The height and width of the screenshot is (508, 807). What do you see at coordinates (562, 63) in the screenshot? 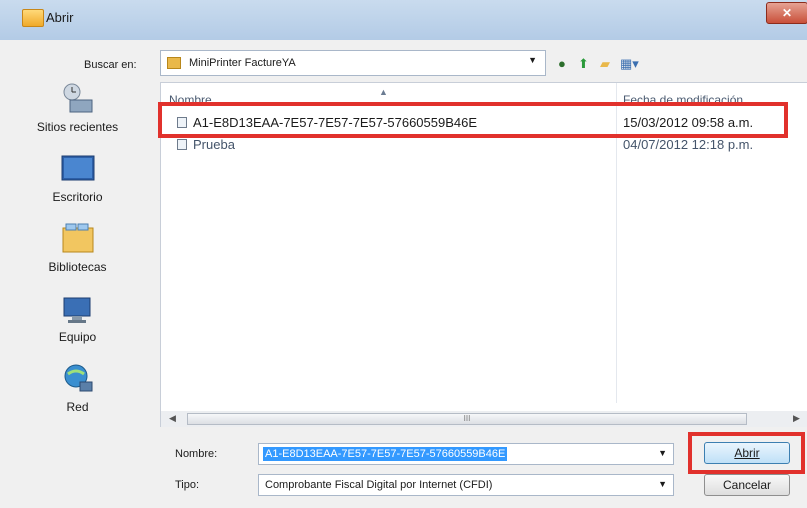
I see `back-icon: ●` at bounding box center [562, 63].